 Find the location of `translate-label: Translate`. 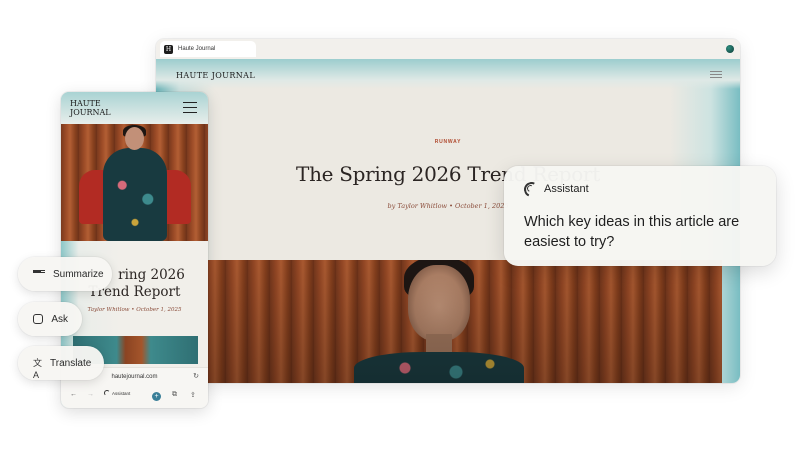

translate-label: Translate is located at coordinates (71, 363).